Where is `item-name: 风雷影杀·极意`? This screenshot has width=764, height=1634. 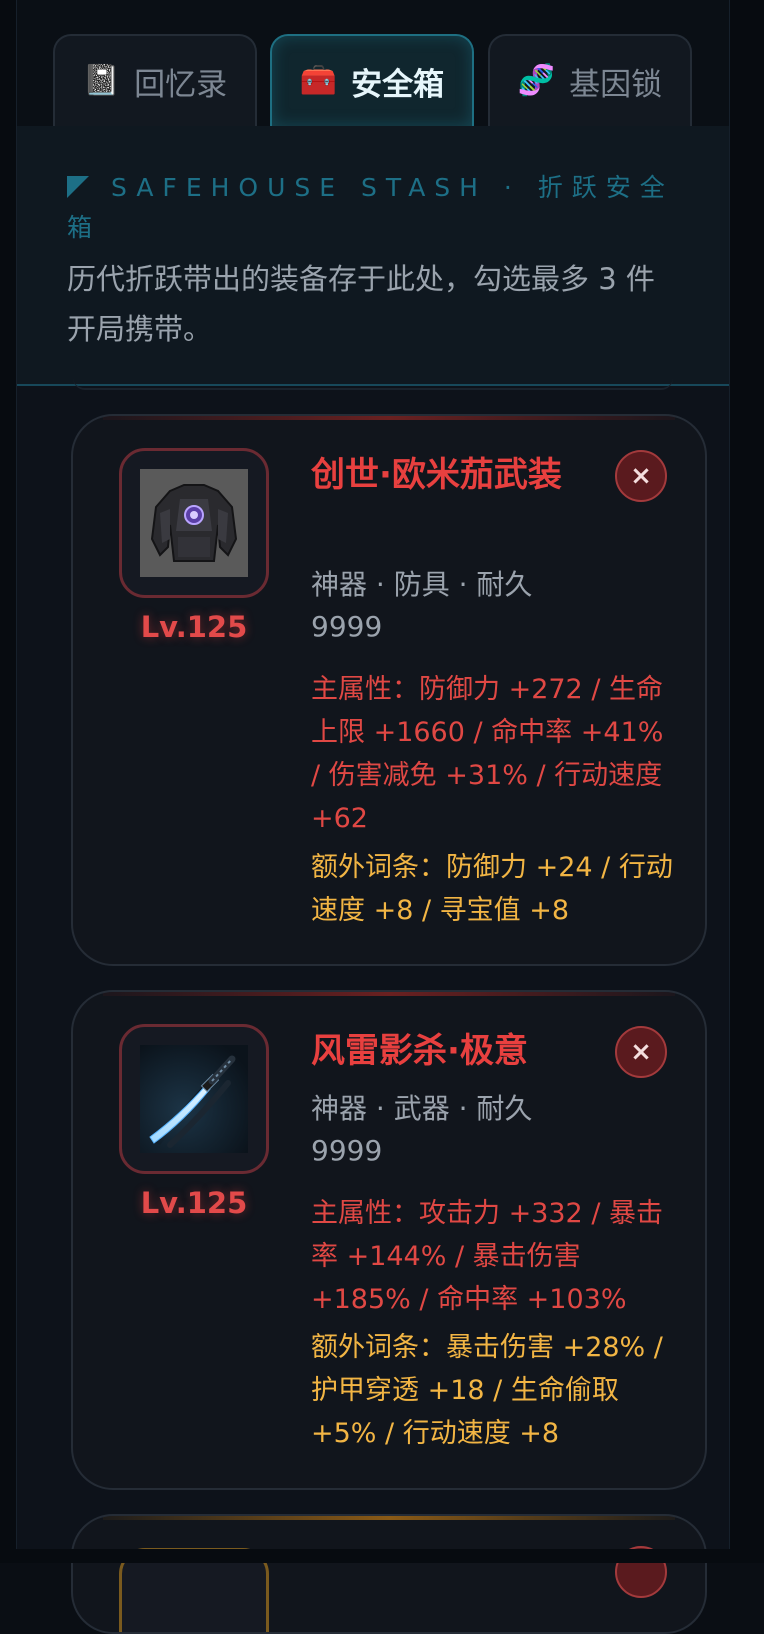 item-name: 风雷影杀·极意 is located at coordinates (419, 1051).